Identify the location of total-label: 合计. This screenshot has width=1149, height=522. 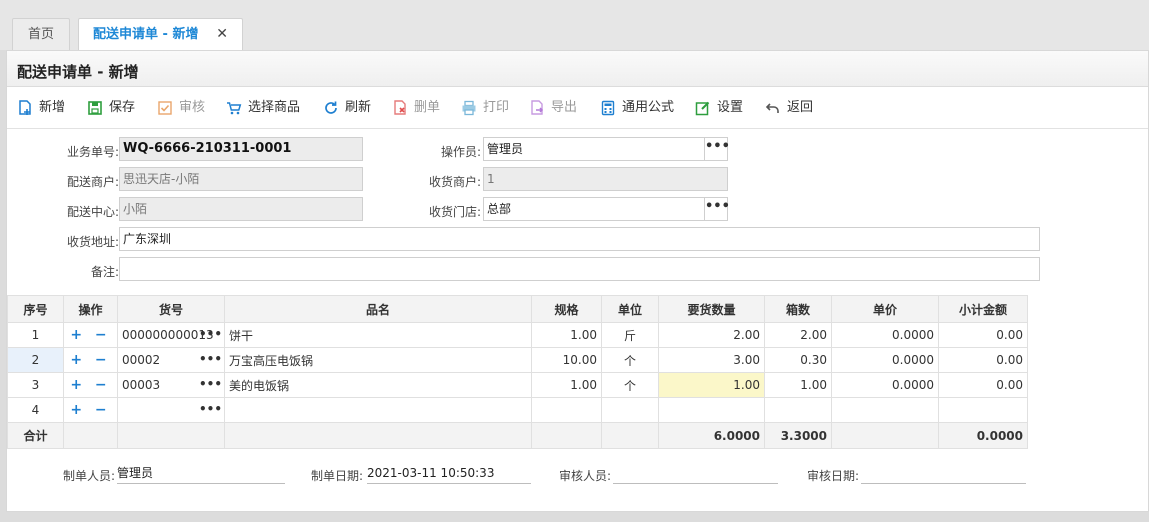
(35, 435).